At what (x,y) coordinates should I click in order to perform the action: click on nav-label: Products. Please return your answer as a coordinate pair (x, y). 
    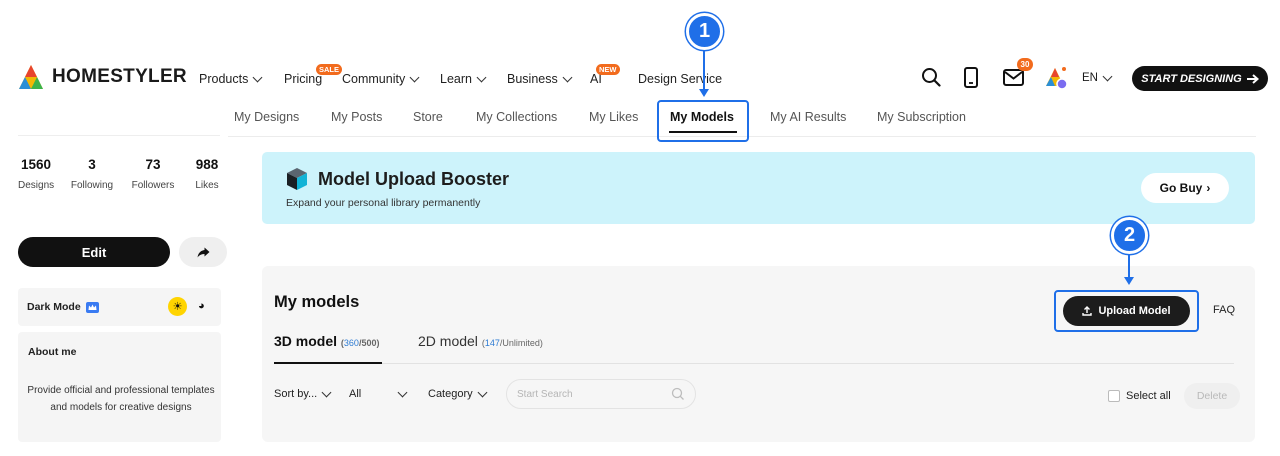
    Looking at the image, I should click on (224, 79).